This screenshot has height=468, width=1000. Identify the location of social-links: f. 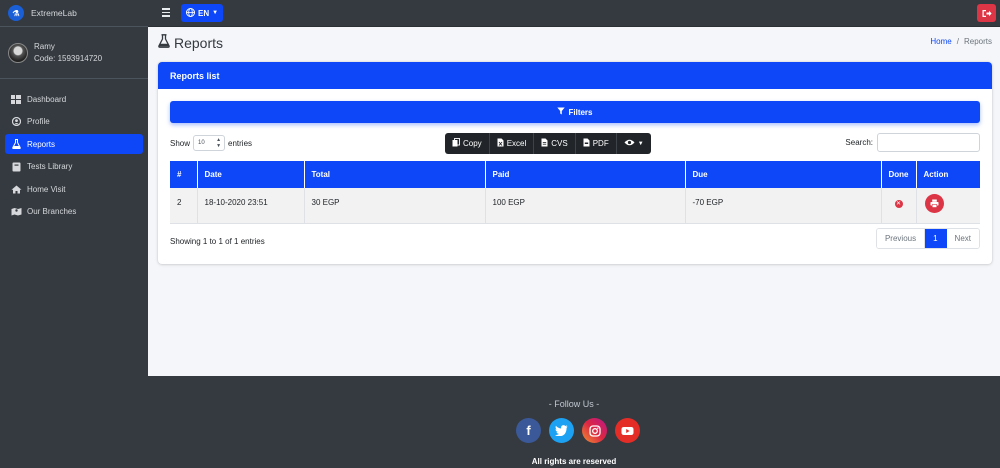
(582, 430).